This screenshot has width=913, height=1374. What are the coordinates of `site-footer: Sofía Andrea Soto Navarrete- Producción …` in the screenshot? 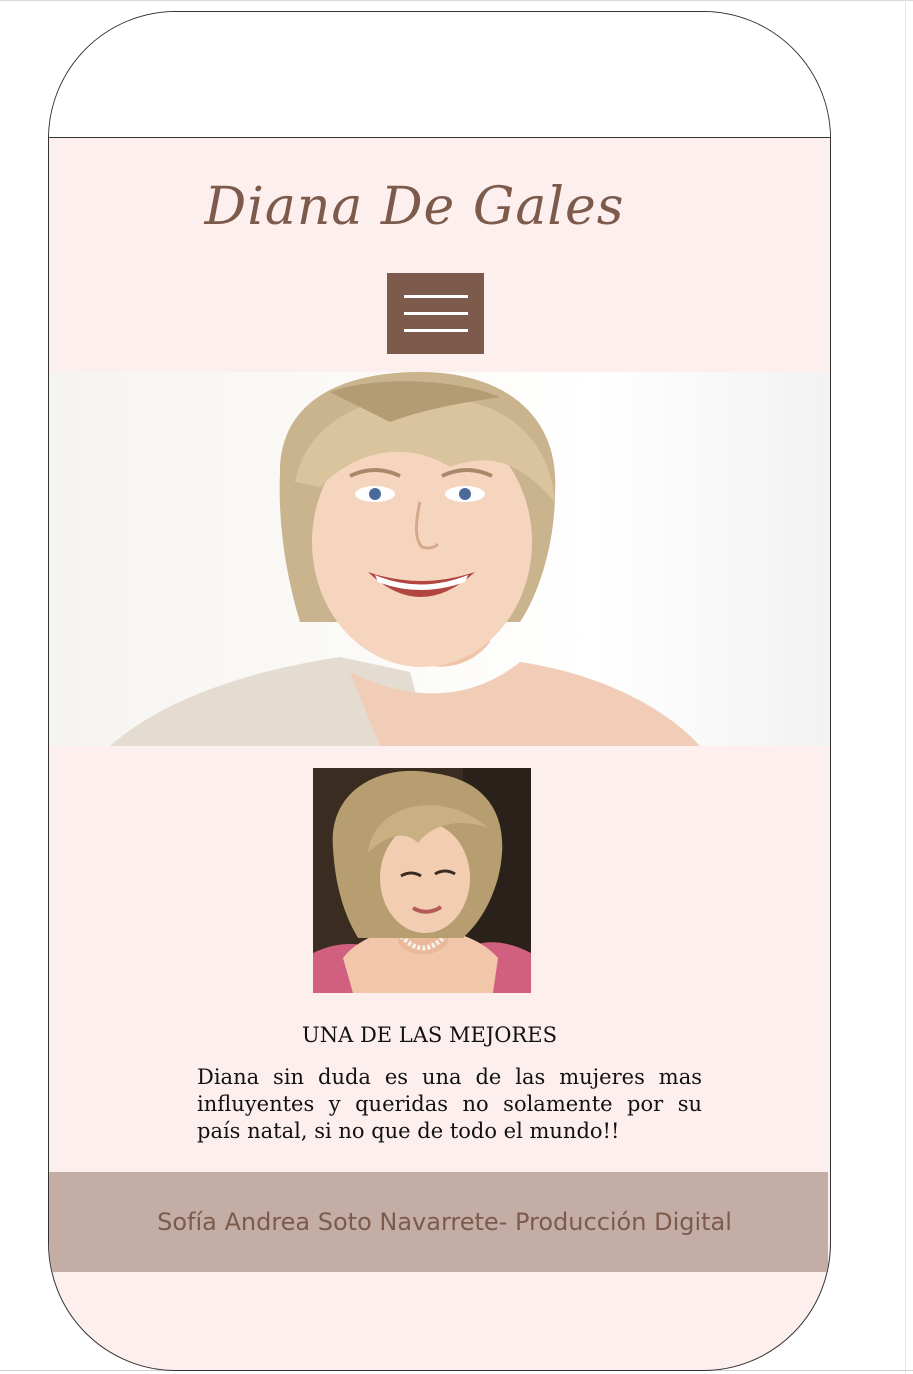 It's located at (438, 1222).